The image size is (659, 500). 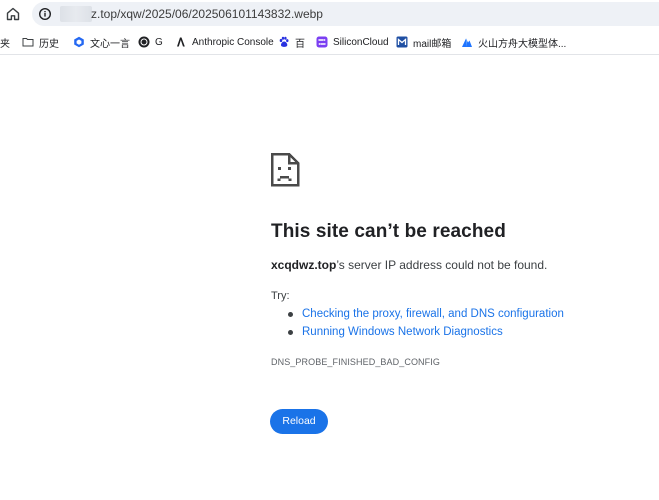 I want to click on omnibox: z.top/xqw/2025/06/20250610114383​2.webp, so click(x=345, y=14).